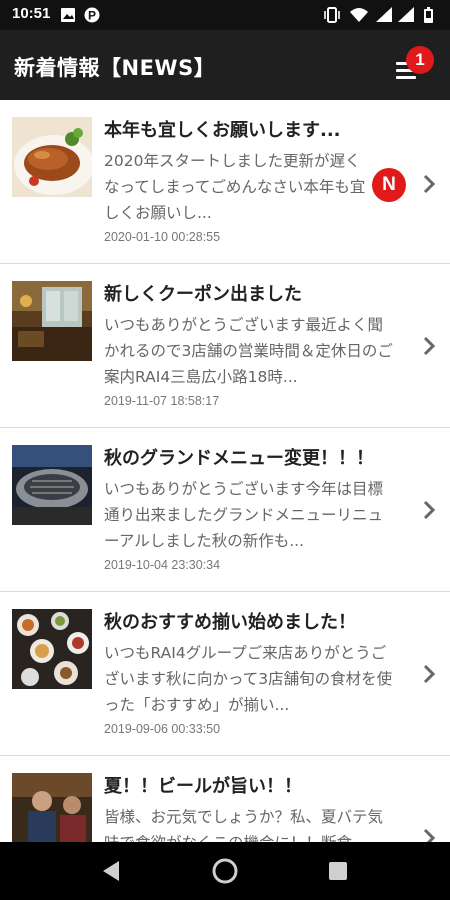 This screenshot has width=450, height=900. What do you see at coordinates (162, 729) in the screenshot?
I see `news-date: 2019-09-06 00:33:50` at bounding box center [162, 729].